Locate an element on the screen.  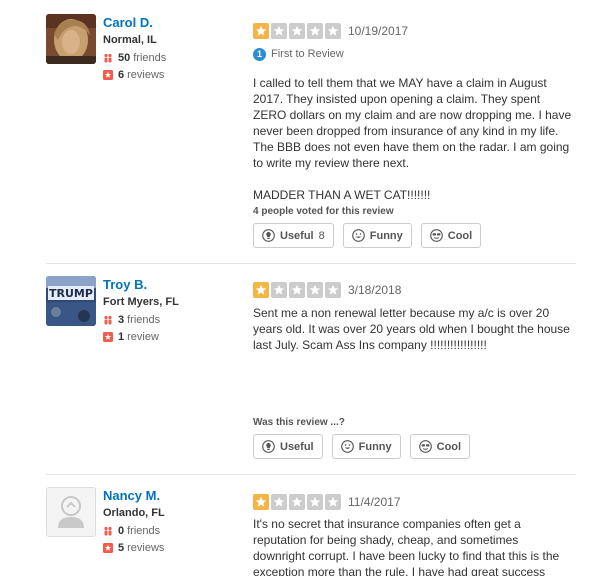
user-location: Orlando, FL is located at coordinates (134, 513).